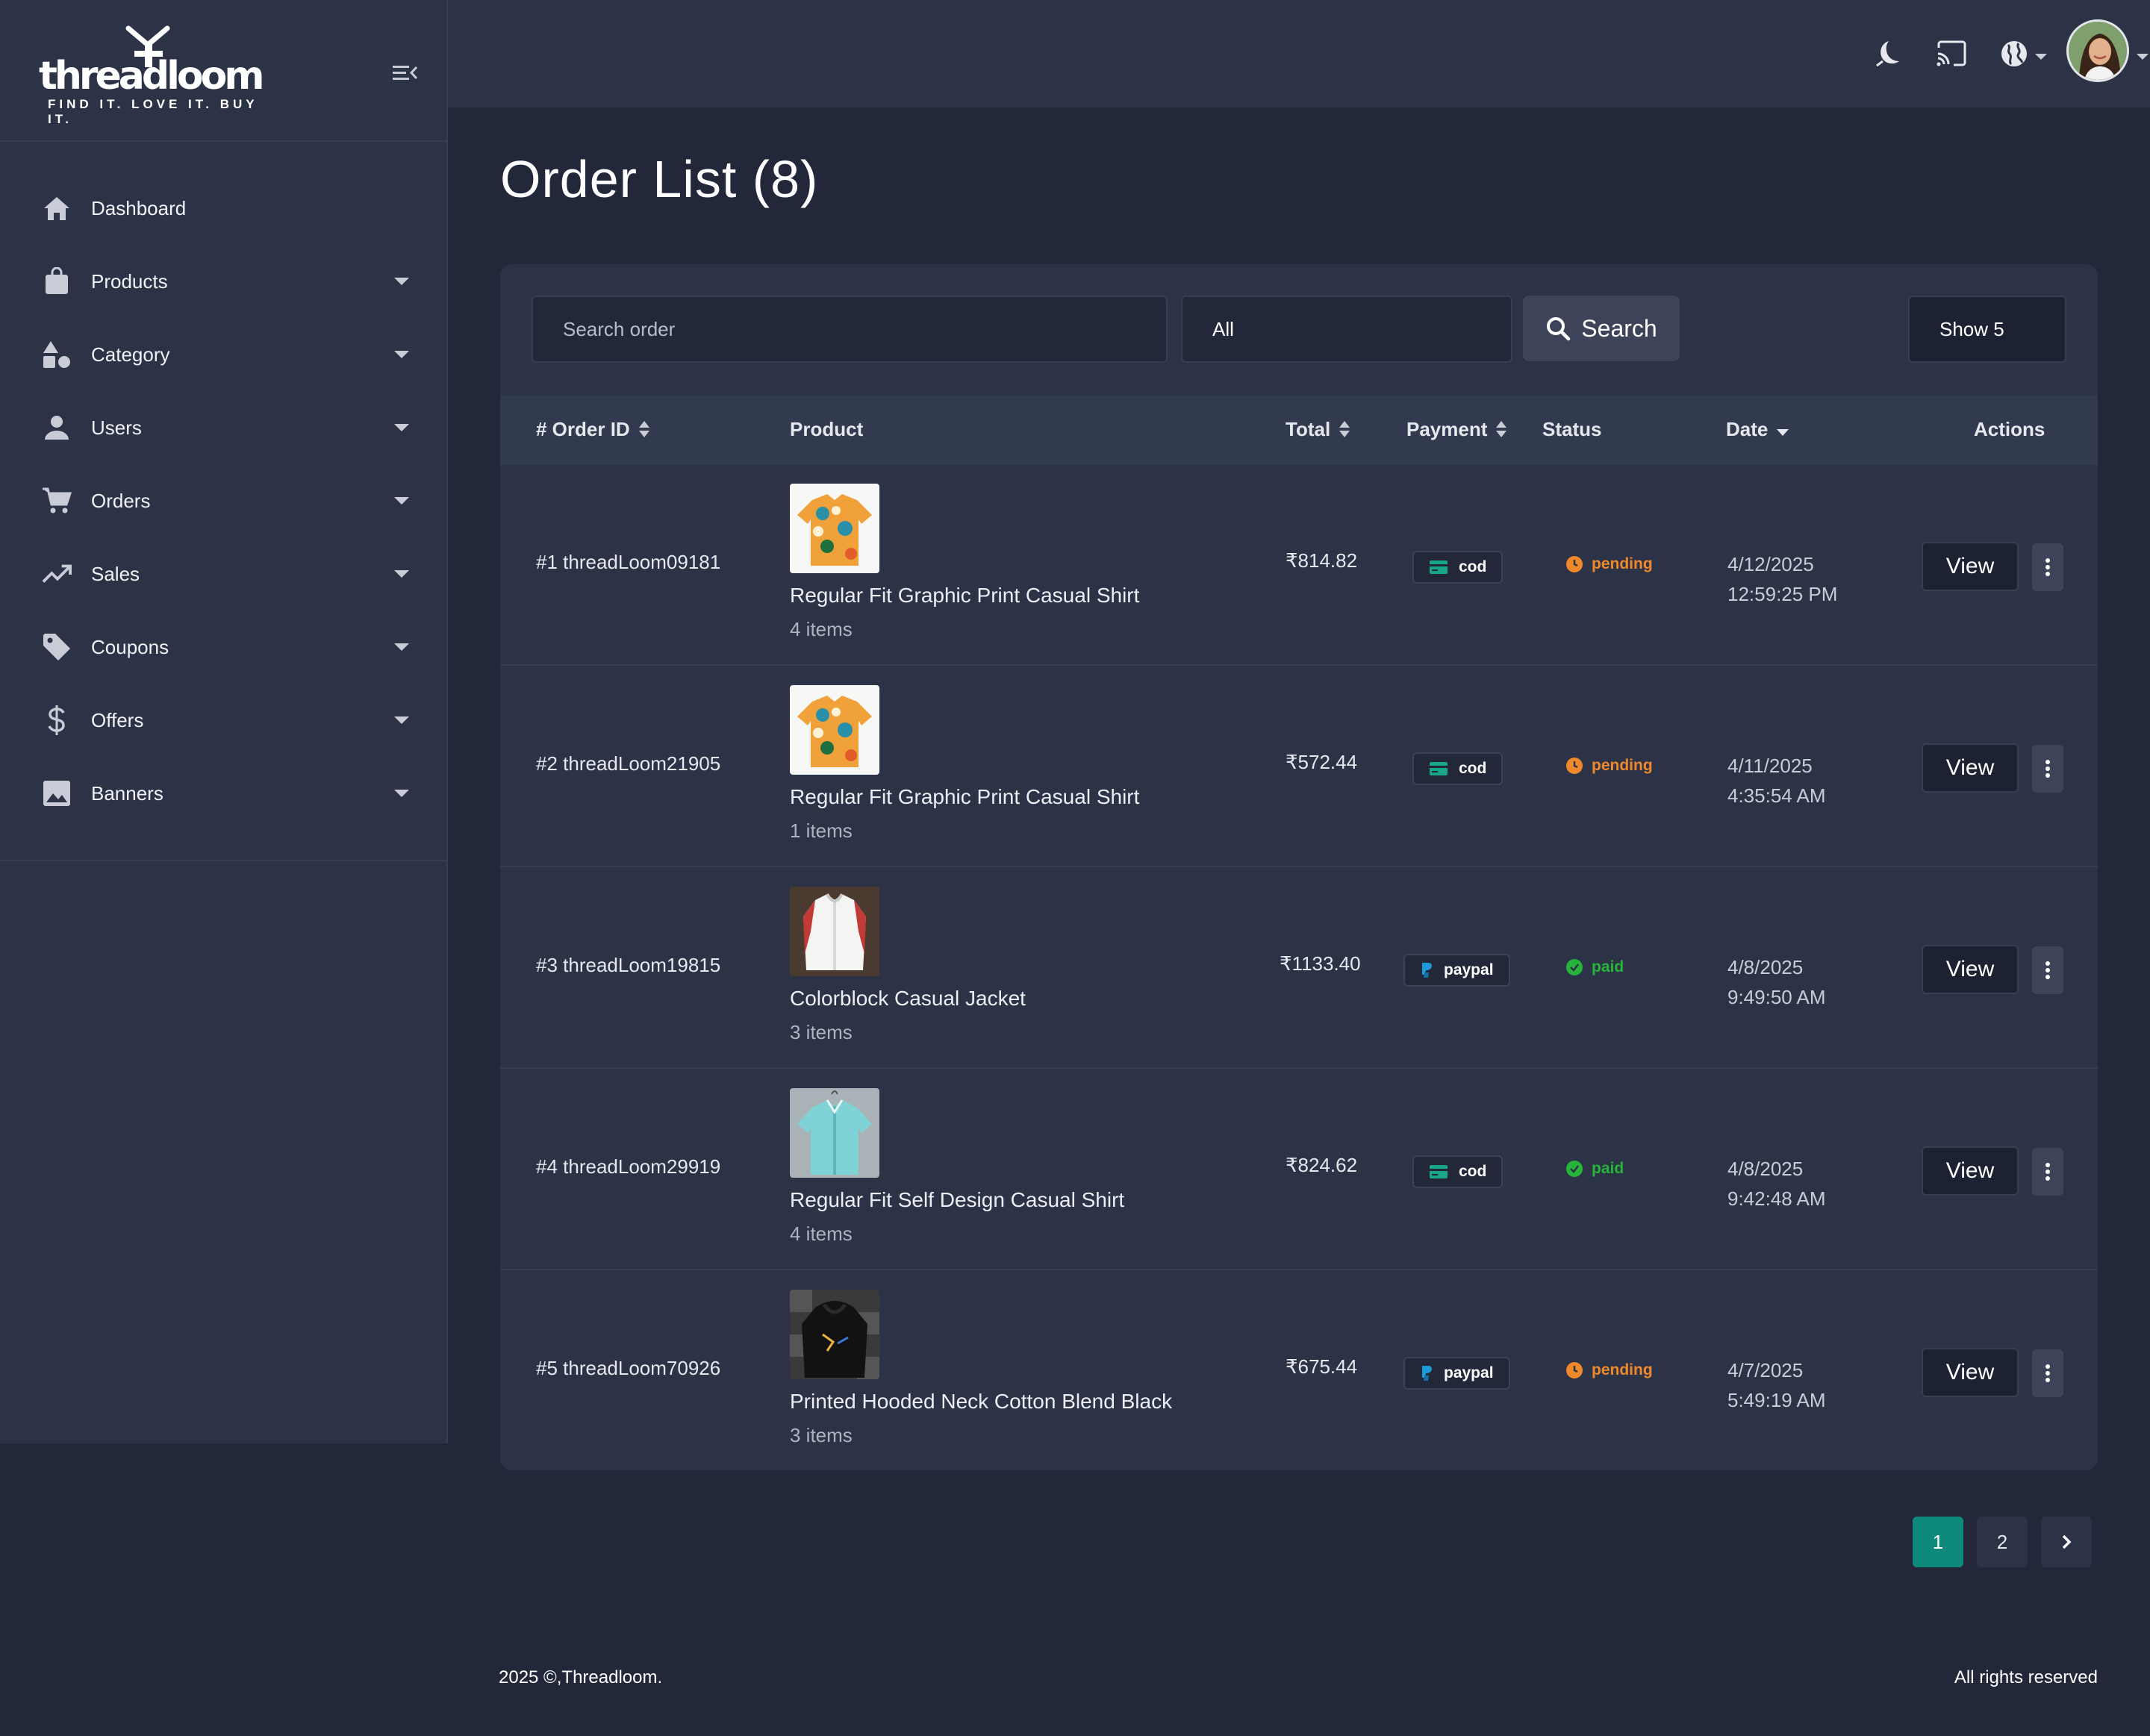 The image size is (2150, 1736). Describe the element at coordinates (628, 1167) in the screenshot. I see `order-id: #4 threadLoom29919` at that location.